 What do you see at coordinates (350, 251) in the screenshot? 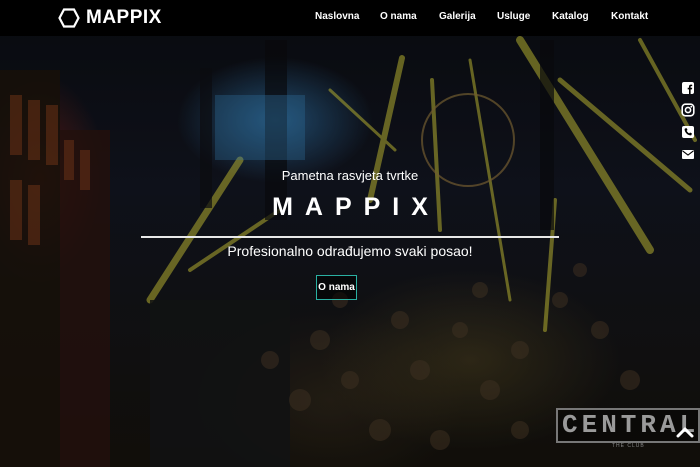
I see `hero-subtitle: Profesionalno odrađujemo svaki posao!` at bounding box center [350, 251].